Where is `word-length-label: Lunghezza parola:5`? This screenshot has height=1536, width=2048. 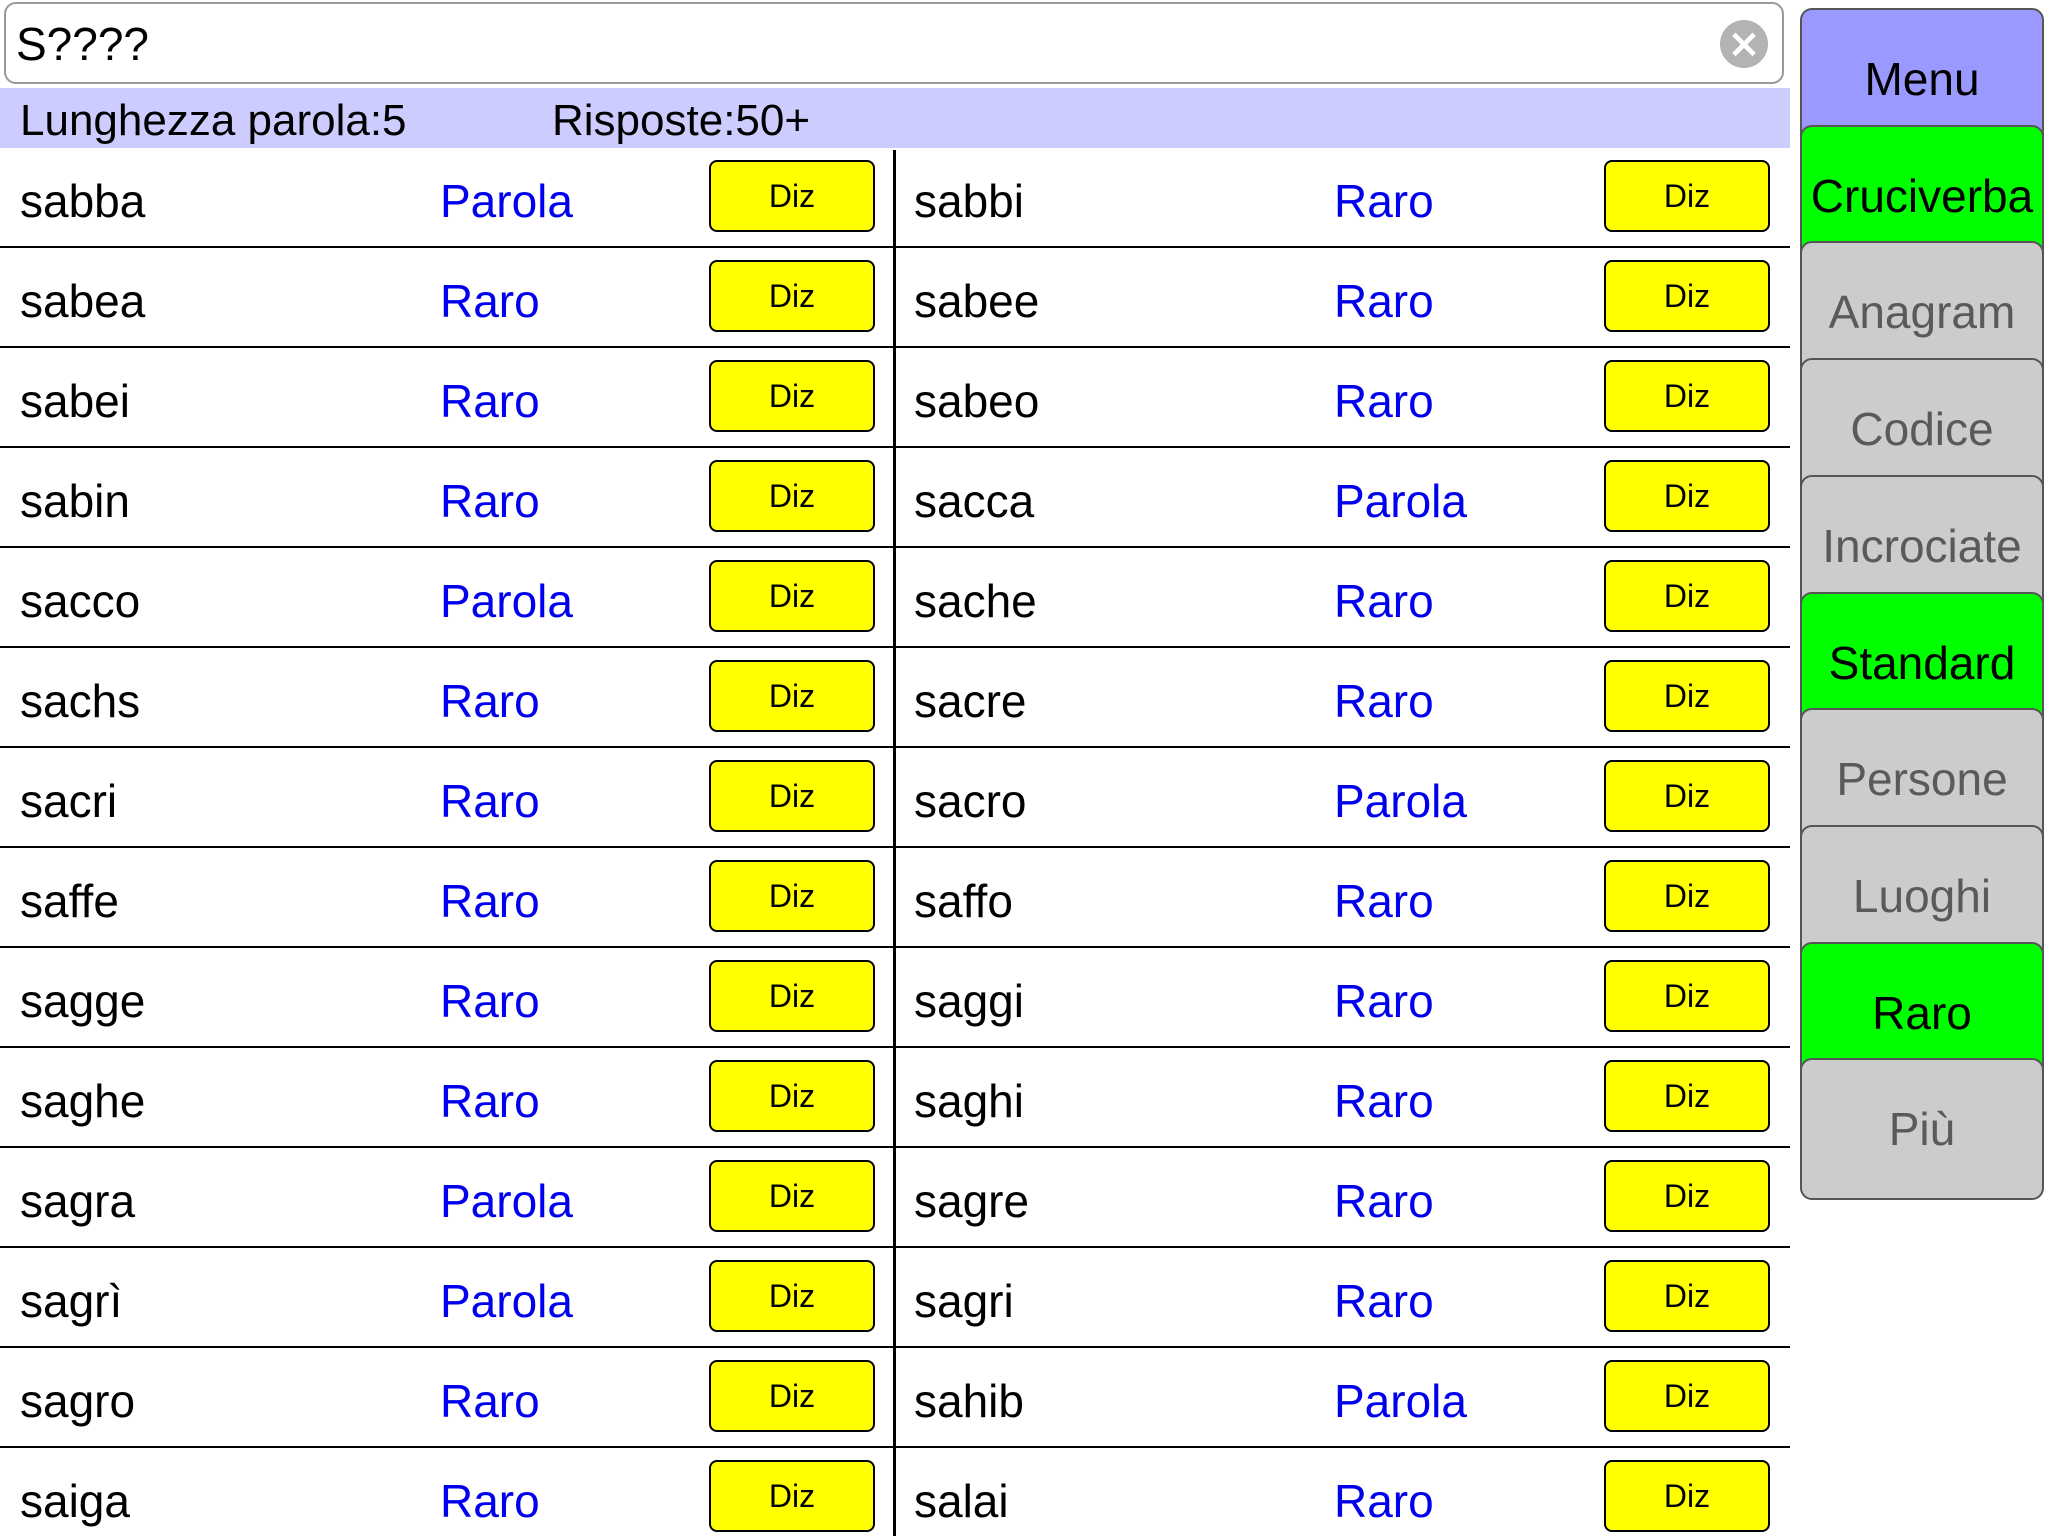
word-length-label: Lunghezza parola:5 is located at coordinates (213, 120).